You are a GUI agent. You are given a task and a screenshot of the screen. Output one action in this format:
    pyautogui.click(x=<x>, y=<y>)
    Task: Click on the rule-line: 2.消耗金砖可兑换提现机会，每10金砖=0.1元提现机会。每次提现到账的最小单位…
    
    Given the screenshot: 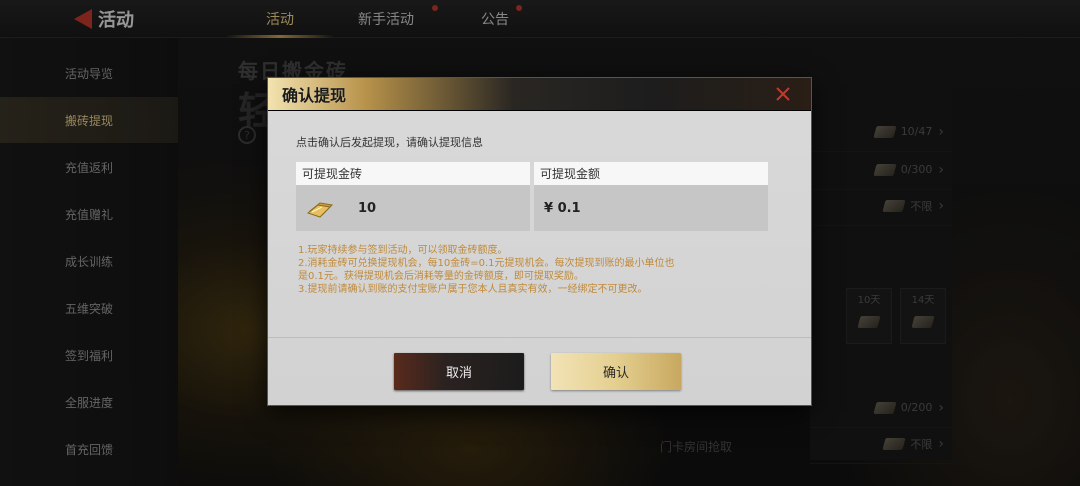 What is the action you would take?
    pyautogui.click(x=486, y=263)
    